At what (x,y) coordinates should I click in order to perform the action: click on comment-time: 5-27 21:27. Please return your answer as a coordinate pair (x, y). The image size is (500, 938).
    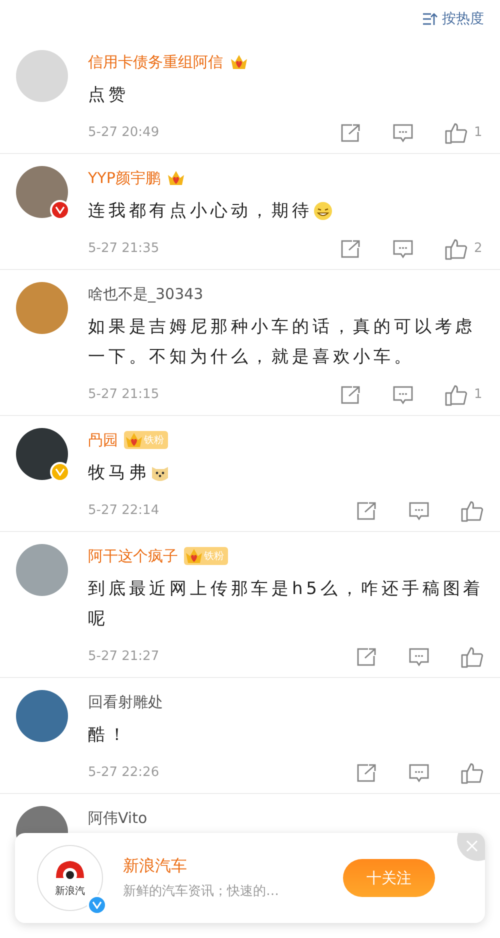
    Looking at the image, I should click on (124, 657).